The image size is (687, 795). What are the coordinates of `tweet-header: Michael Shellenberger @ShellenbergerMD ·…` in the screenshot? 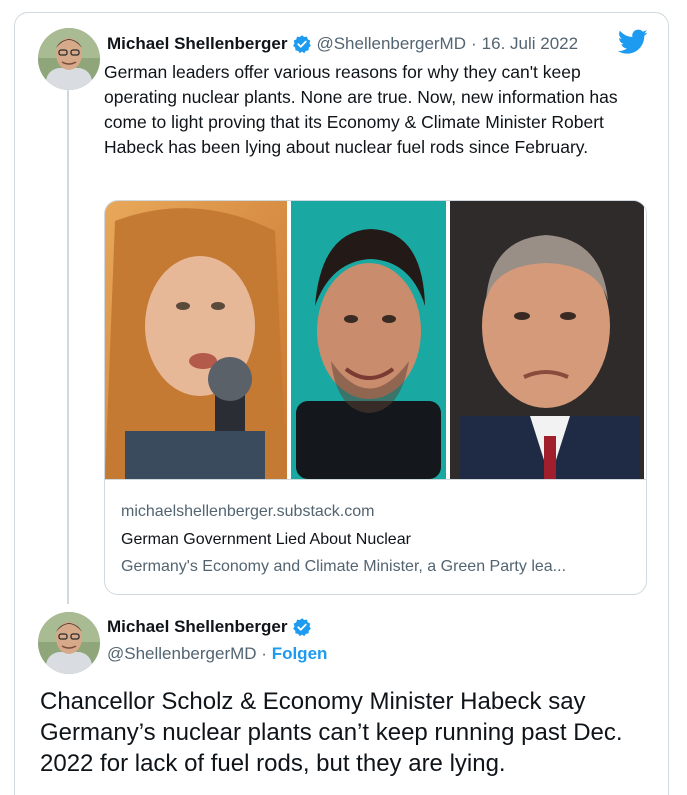 It's located at (342, 44).